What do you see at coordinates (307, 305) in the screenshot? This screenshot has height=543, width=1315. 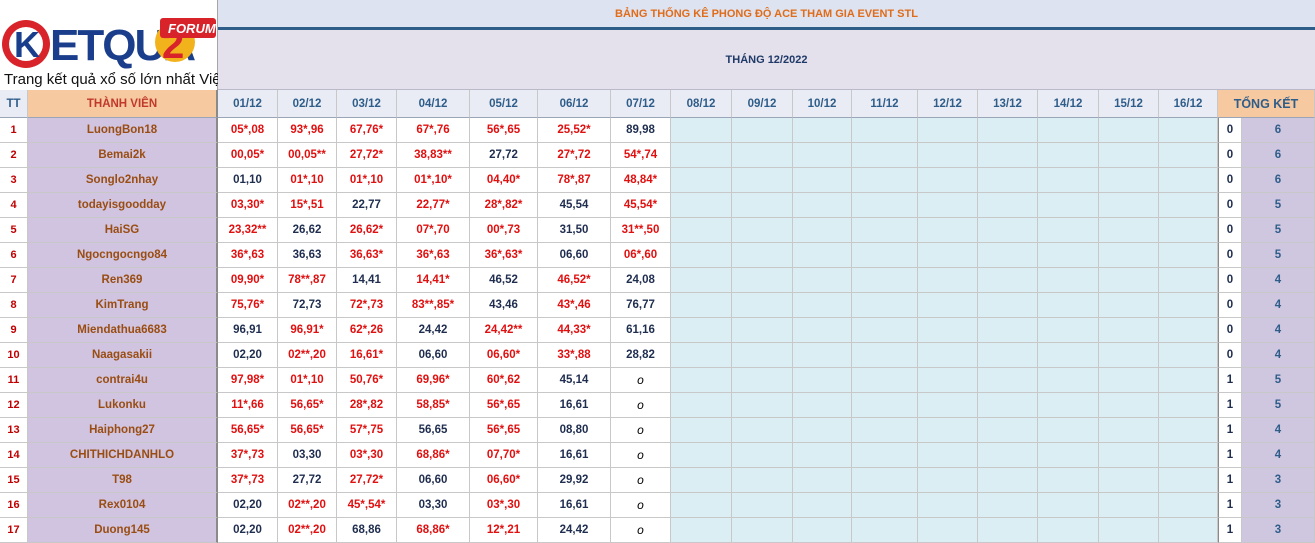 I see `day-result: 72,73` at bounding box center [307, 305].